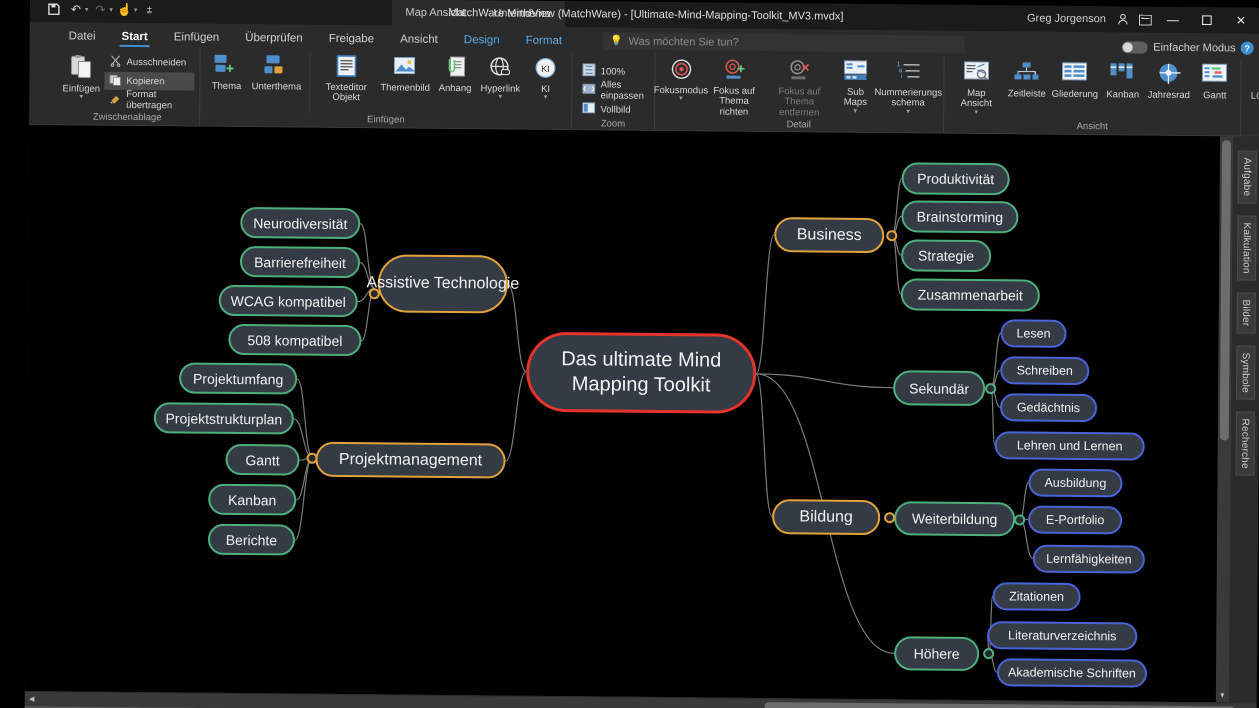 The width and height of the screenshot is (1259, 708). I want to click on text-editor-object-button: Texteditor Objekt, so click(346, 78).